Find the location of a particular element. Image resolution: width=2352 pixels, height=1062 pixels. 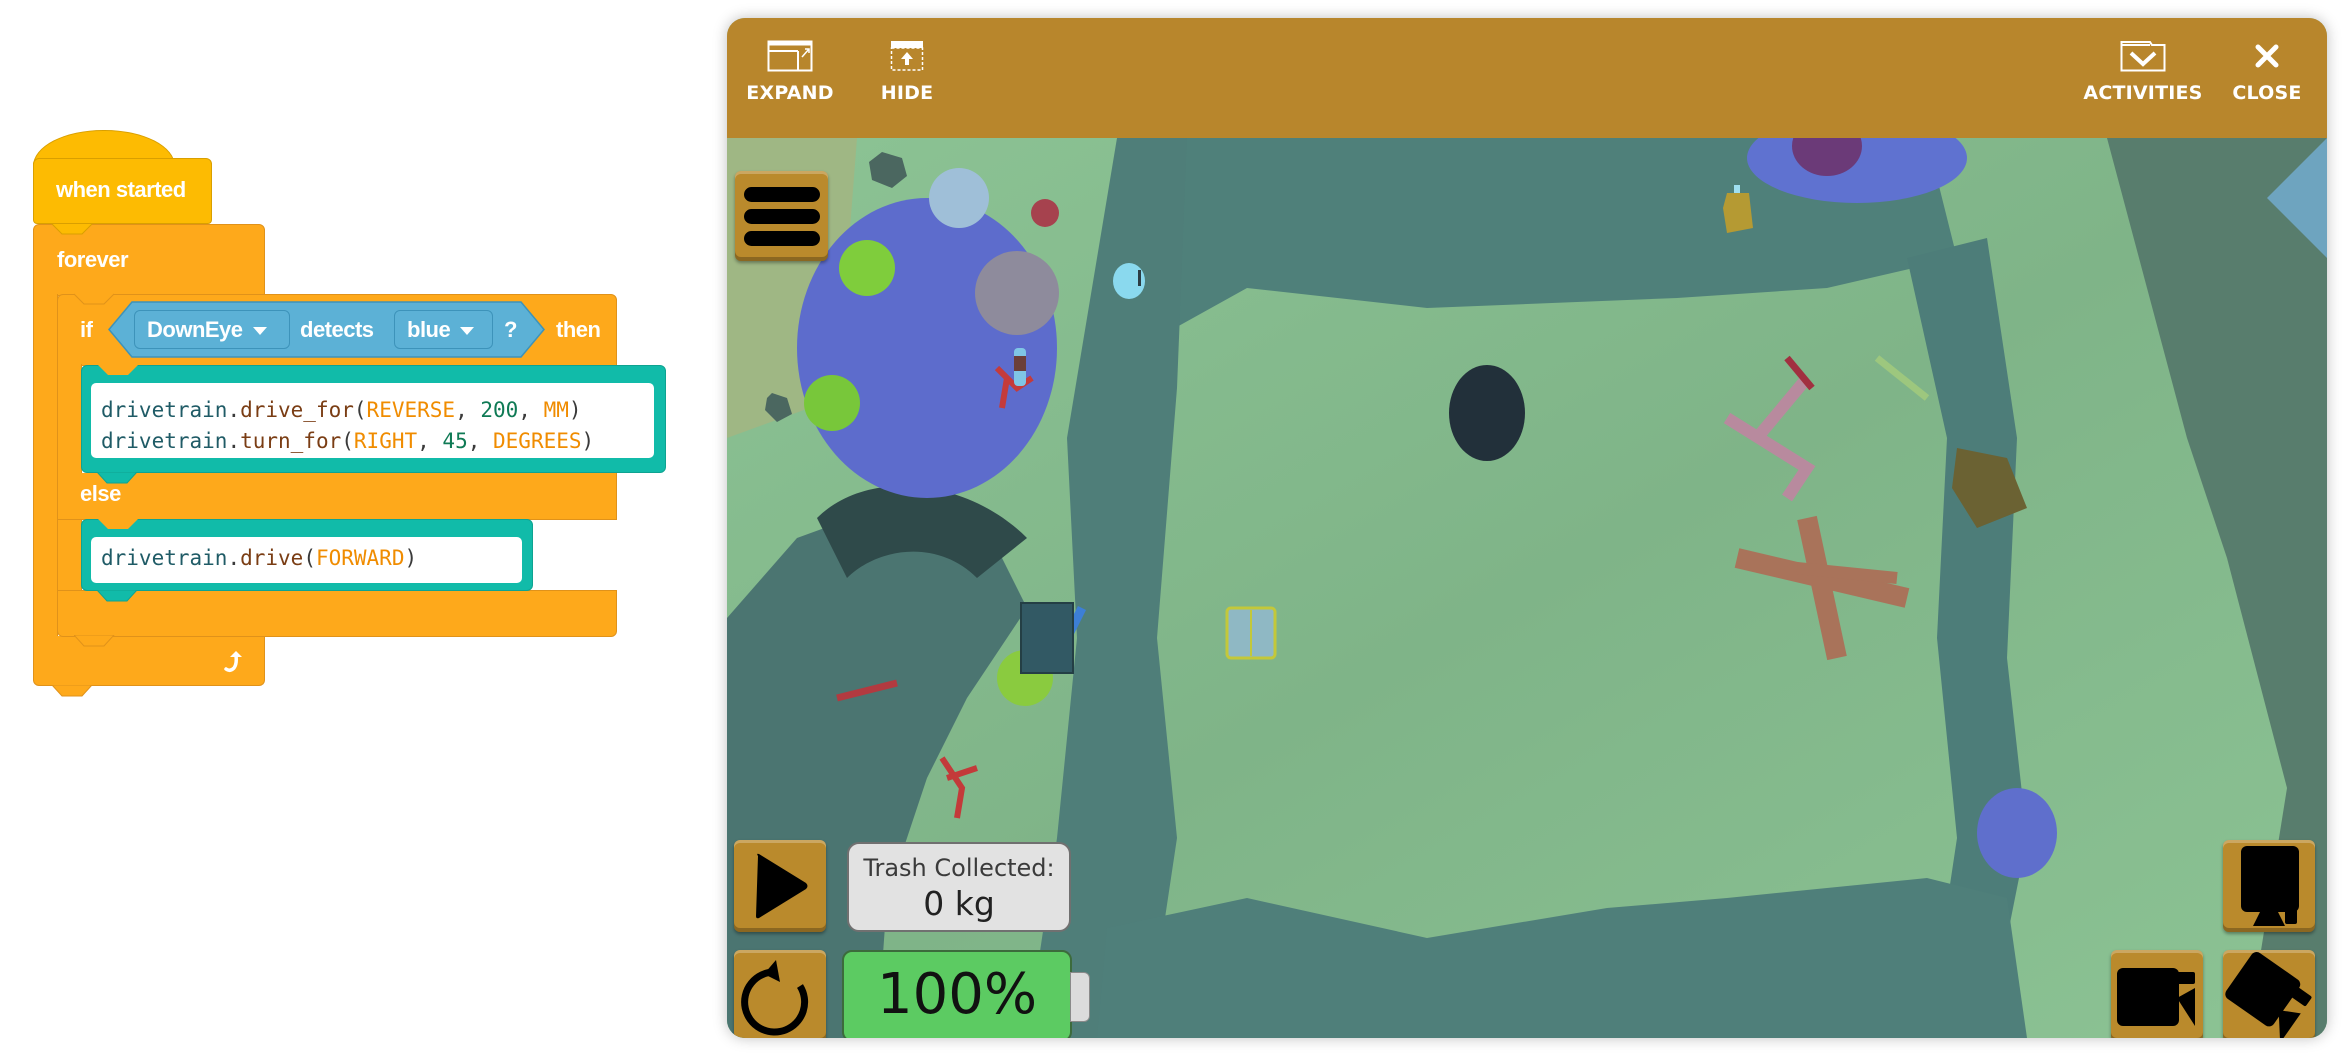

bottle-label is located at coordinates (1020, 363).